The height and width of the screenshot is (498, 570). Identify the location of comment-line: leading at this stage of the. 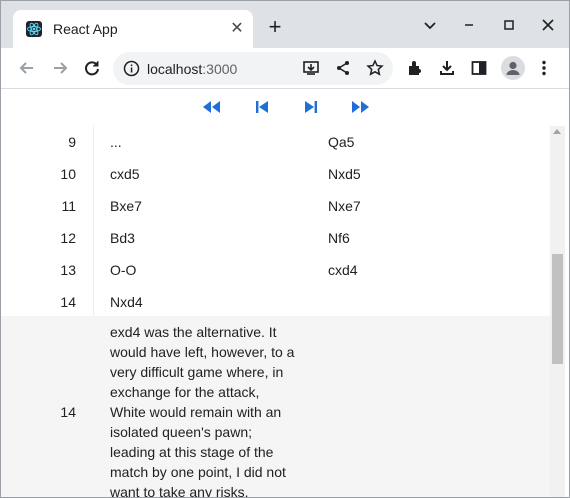
(192, 452).